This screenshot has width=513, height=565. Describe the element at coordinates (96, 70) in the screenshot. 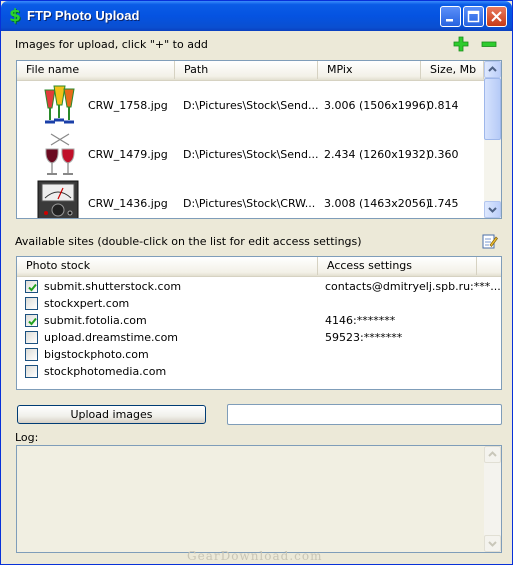

I see `column-file-name: File name` at that location.